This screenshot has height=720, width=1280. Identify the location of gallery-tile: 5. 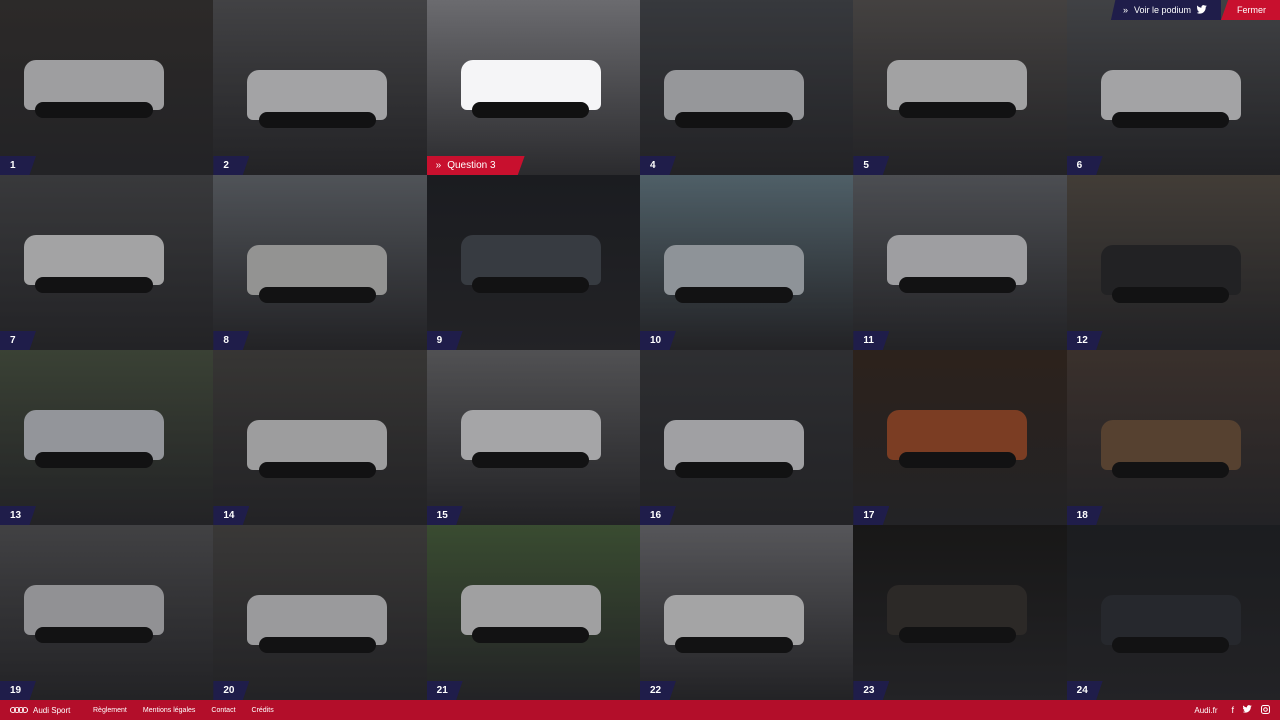
(960, 87).